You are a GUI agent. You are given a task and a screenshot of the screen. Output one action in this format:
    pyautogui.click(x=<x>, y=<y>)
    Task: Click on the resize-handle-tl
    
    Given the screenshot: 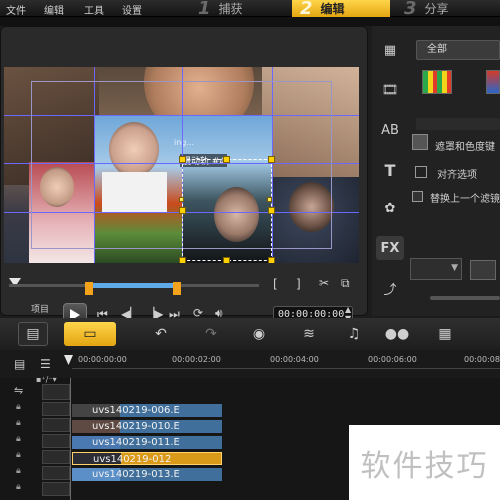 What is the action you would take?
    pyautogui.click(x=182, y=159)
    